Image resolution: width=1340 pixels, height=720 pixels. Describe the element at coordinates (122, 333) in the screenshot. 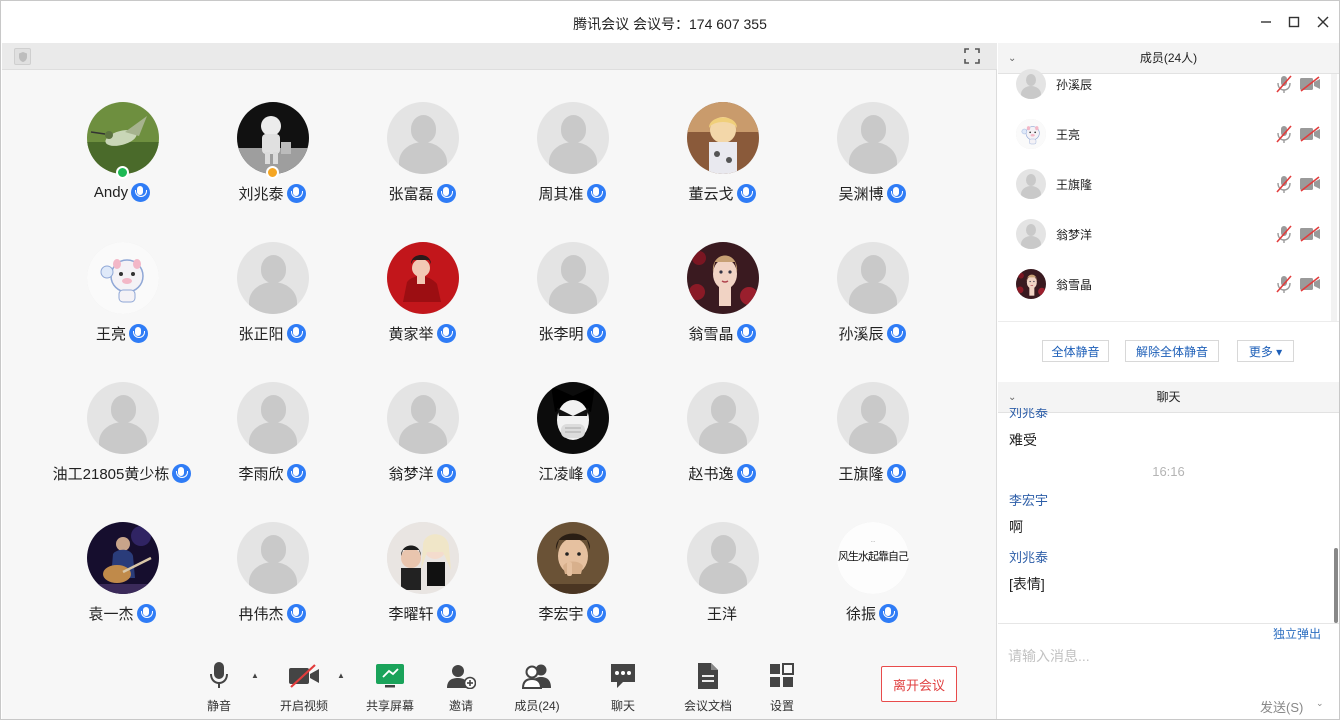

I see `participant-name-row: 王亮` at that location.